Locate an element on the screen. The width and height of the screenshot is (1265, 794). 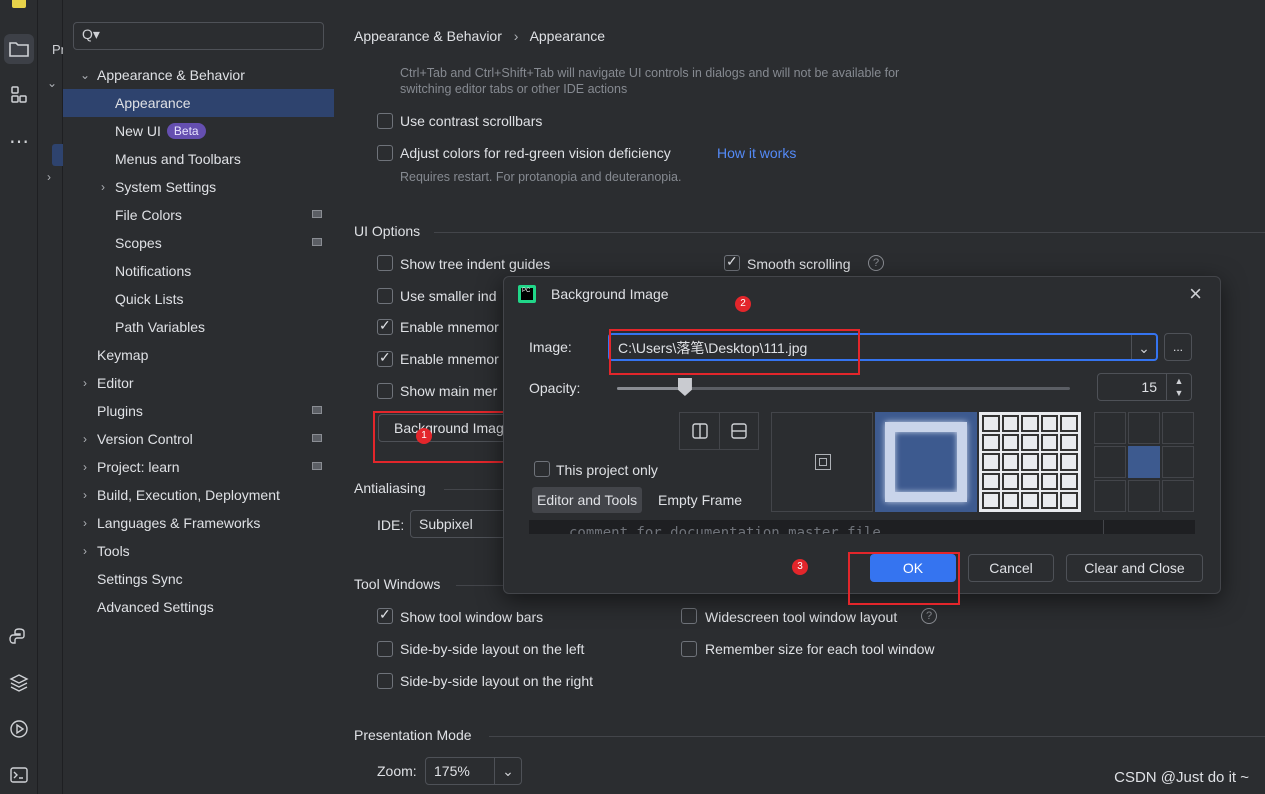
show-tool-window-bars-label: Show tool window bars is located at coordinates (472, 617).